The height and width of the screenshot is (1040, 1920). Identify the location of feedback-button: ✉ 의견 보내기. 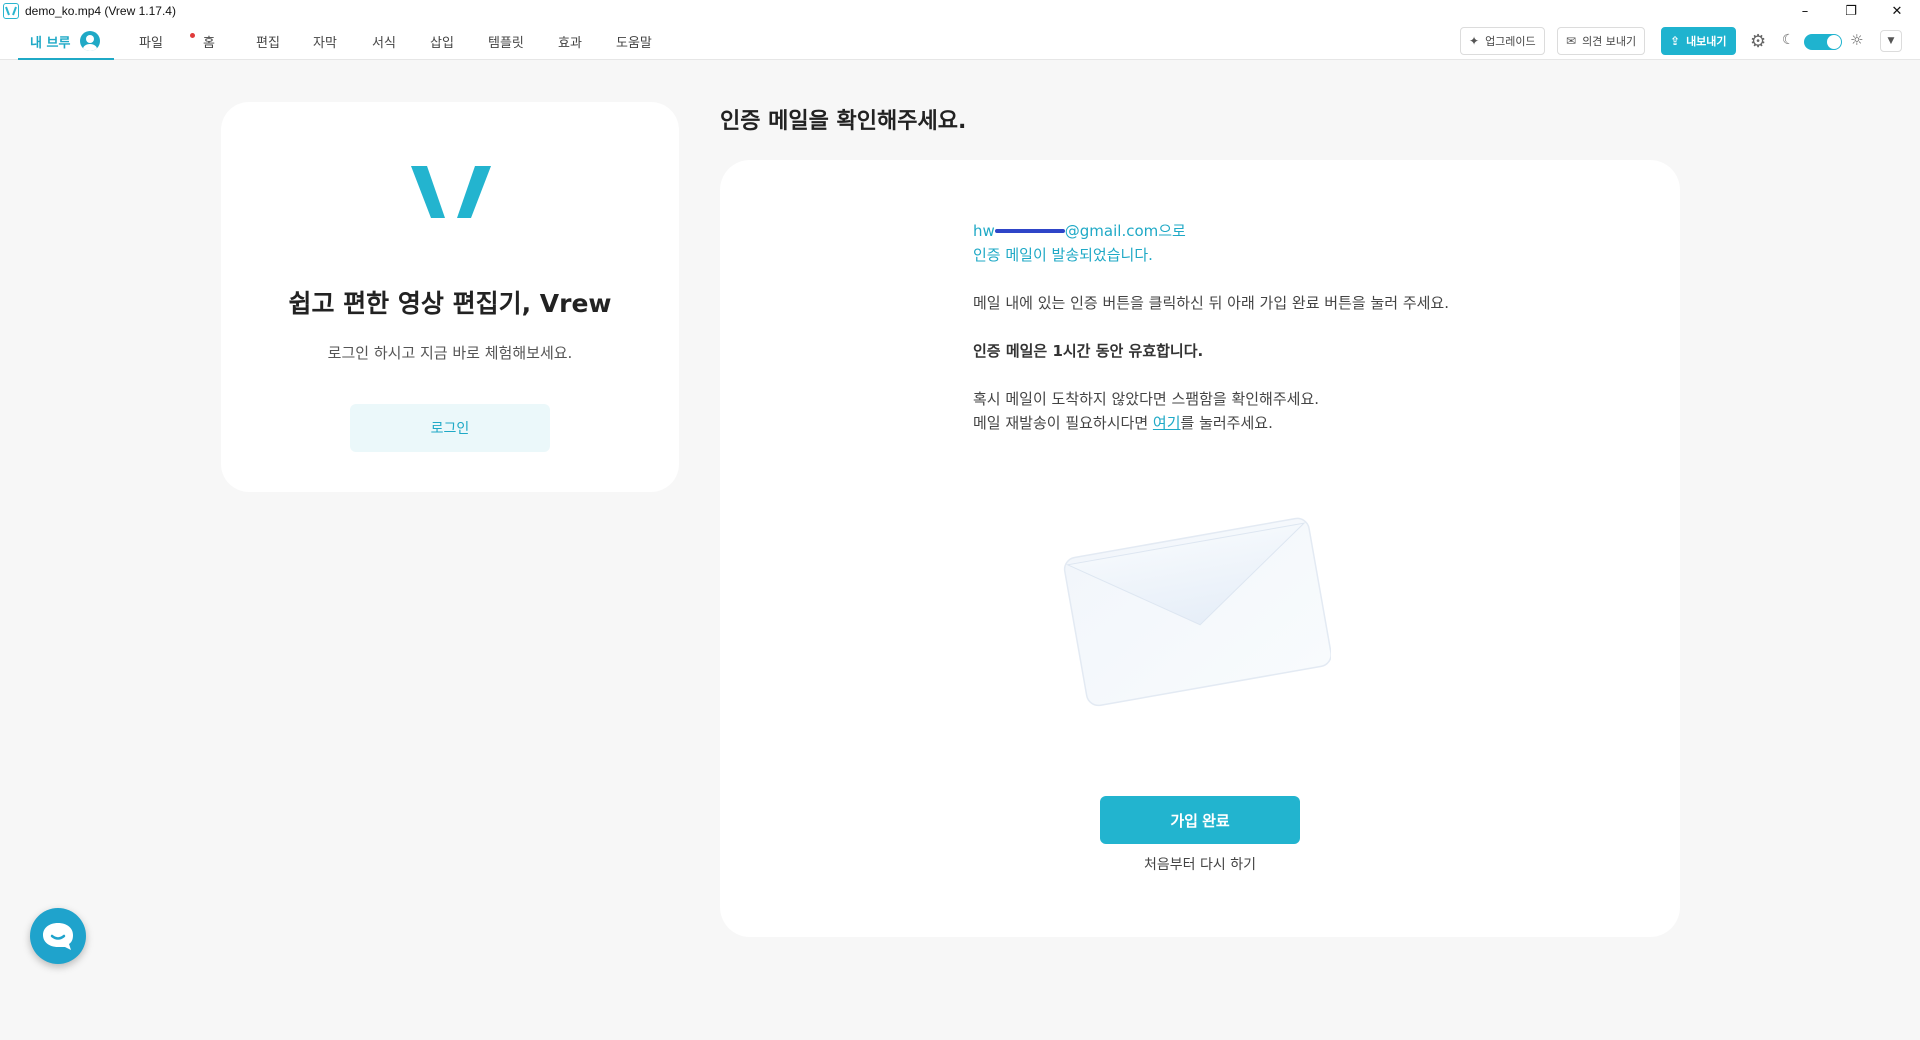
(1601, 41).